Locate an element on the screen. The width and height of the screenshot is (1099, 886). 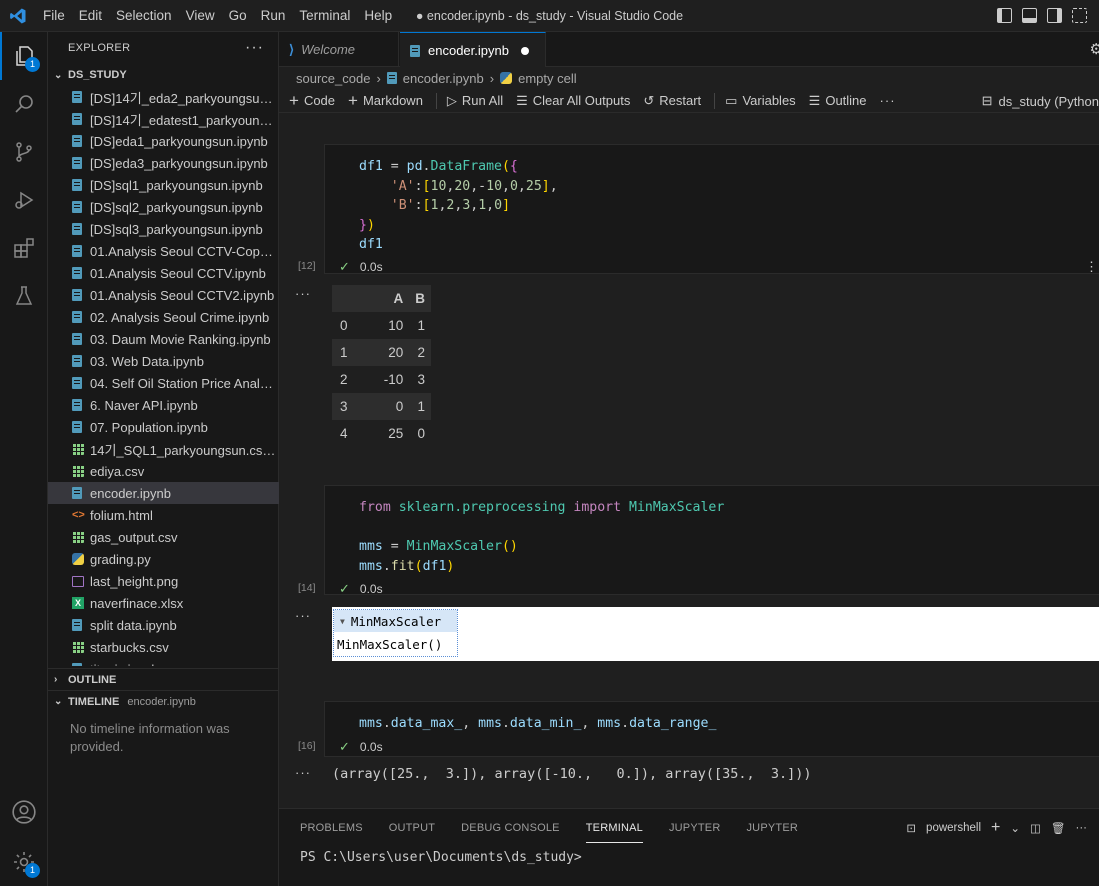
menu-item-view: View is located at coordinates (200, 16).